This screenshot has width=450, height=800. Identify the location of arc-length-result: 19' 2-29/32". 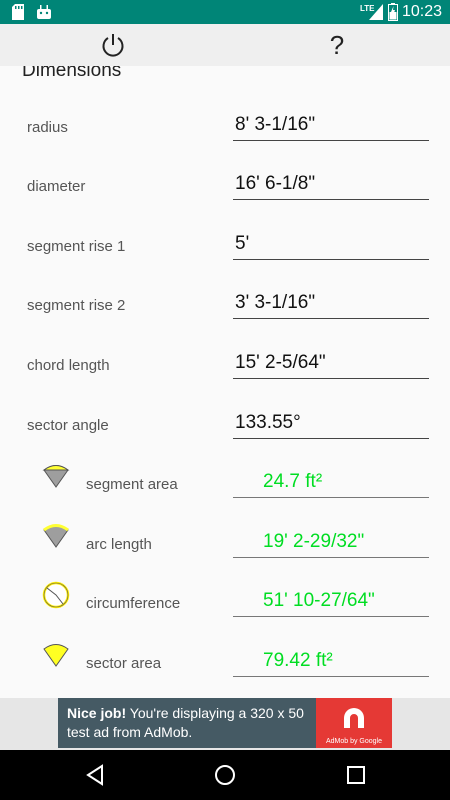
(331, 542).